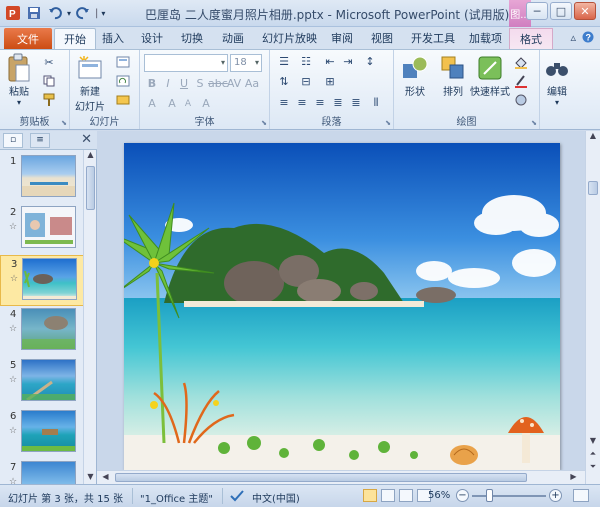 This screenshot has width=600, height=507. I want to click on align-left-icon: ≡, so click(284, 103).